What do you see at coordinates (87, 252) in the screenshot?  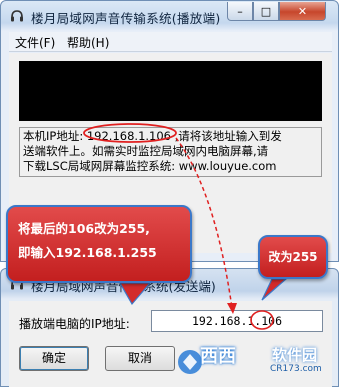 I see `bubble-line: 即输入192.168.1.255` at bounding box center [87, 252].